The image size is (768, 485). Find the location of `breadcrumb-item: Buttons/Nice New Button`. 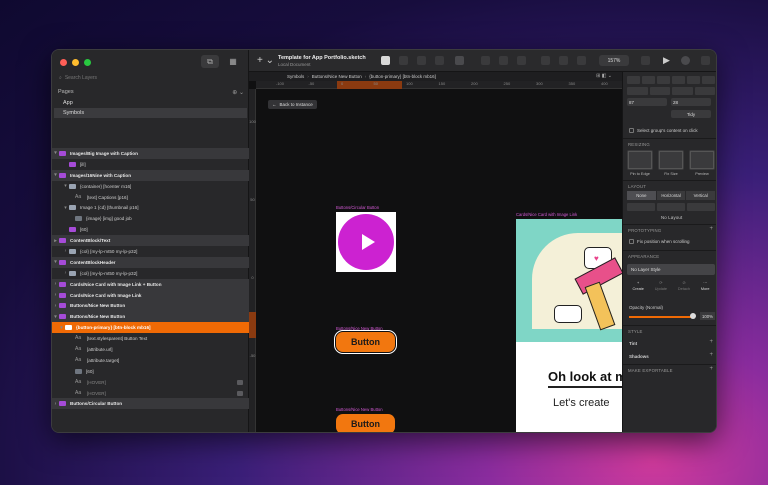

breadcrumb-item: Buttons/Nice New Button is located at coordinates (337, 76).